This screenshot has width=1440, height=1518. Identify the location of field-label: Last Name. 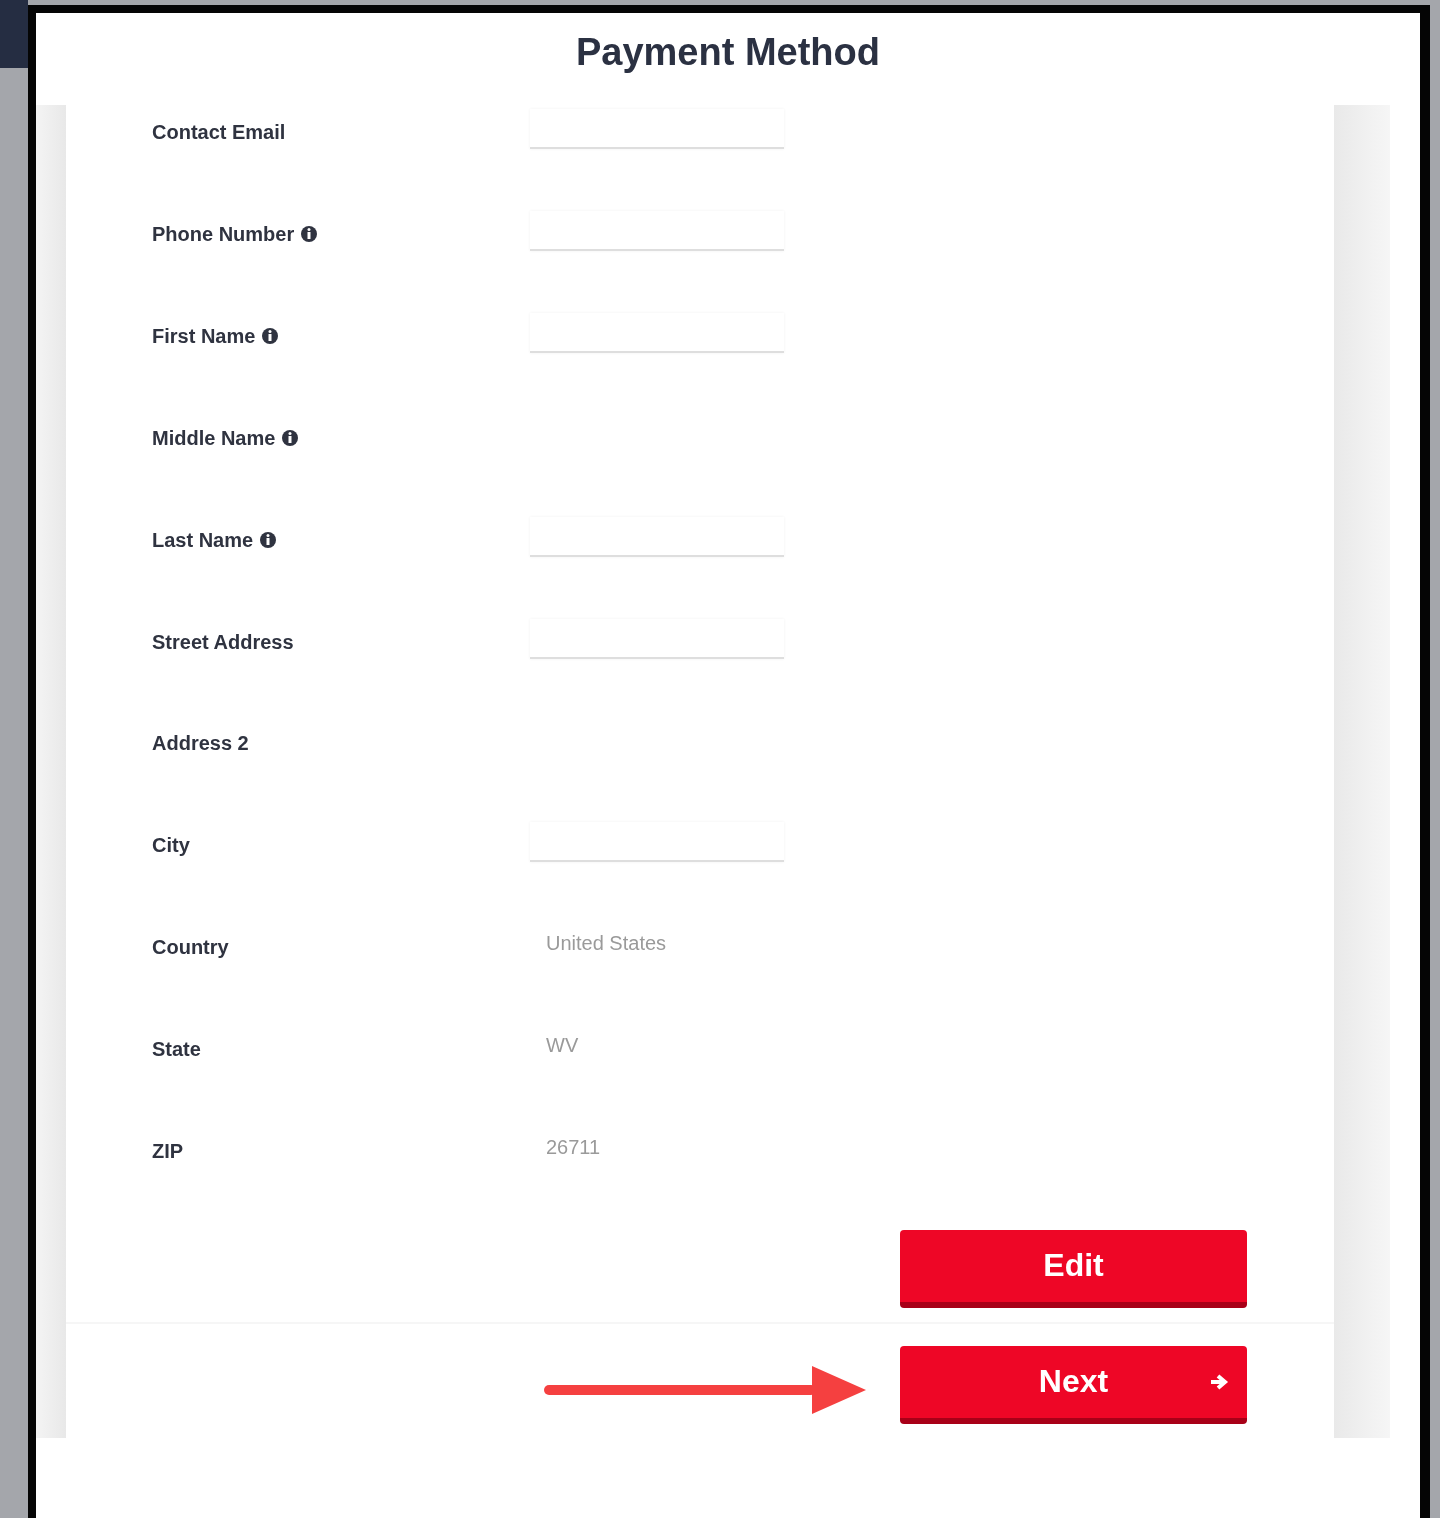
(203, 540).